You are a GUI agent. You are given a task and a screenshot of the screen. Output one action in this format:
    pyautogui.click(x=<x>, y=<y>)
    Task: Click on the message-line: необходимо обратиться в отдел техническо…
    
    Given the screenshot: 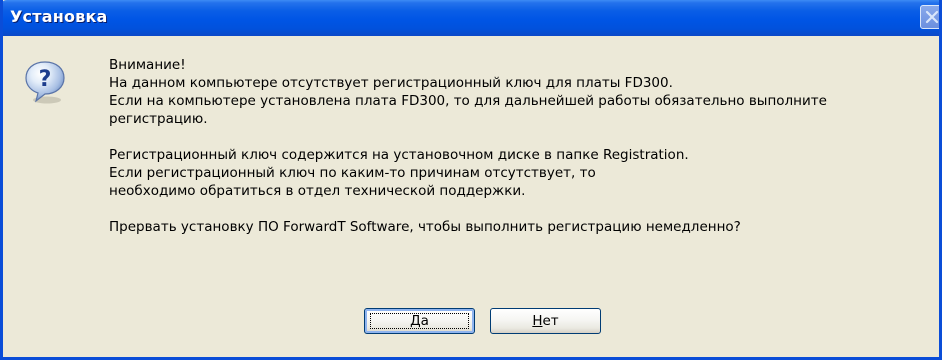 What is the action you would take?
    pyautogui.click(x=317, y=191)
    